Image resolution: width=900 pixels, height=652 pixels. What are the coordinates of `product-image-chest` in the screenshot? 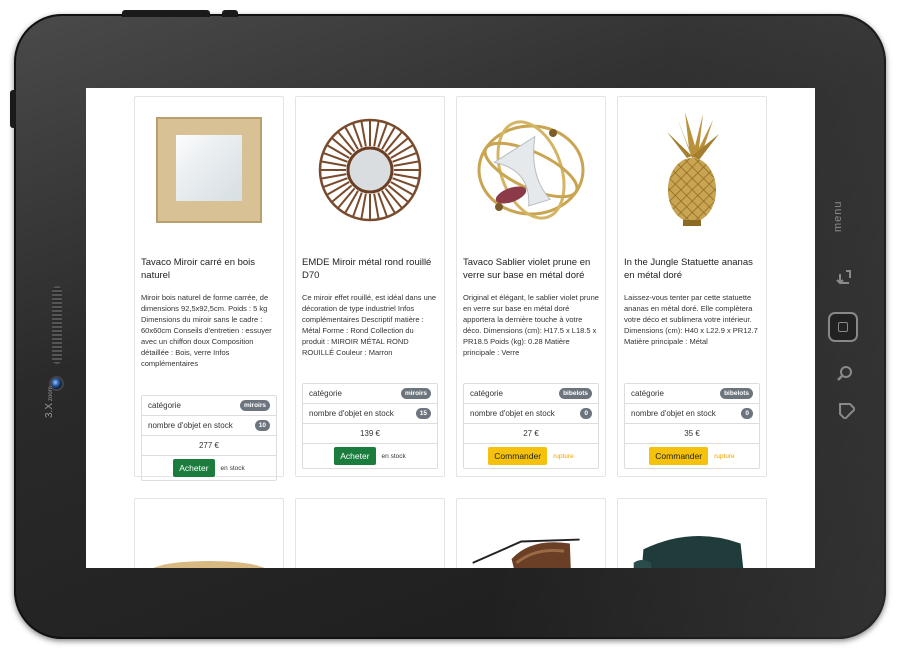 It's located at (370, 533).